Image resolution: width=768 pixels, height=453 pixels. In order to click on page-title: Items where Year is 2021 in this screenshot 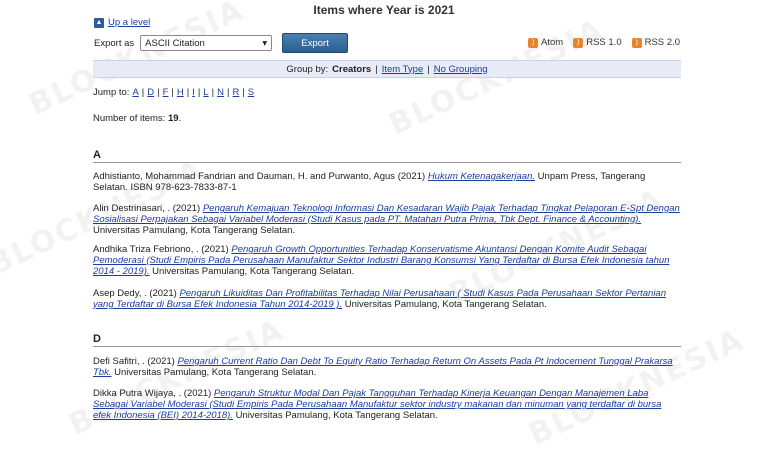, I will do `click(384, 10)`.